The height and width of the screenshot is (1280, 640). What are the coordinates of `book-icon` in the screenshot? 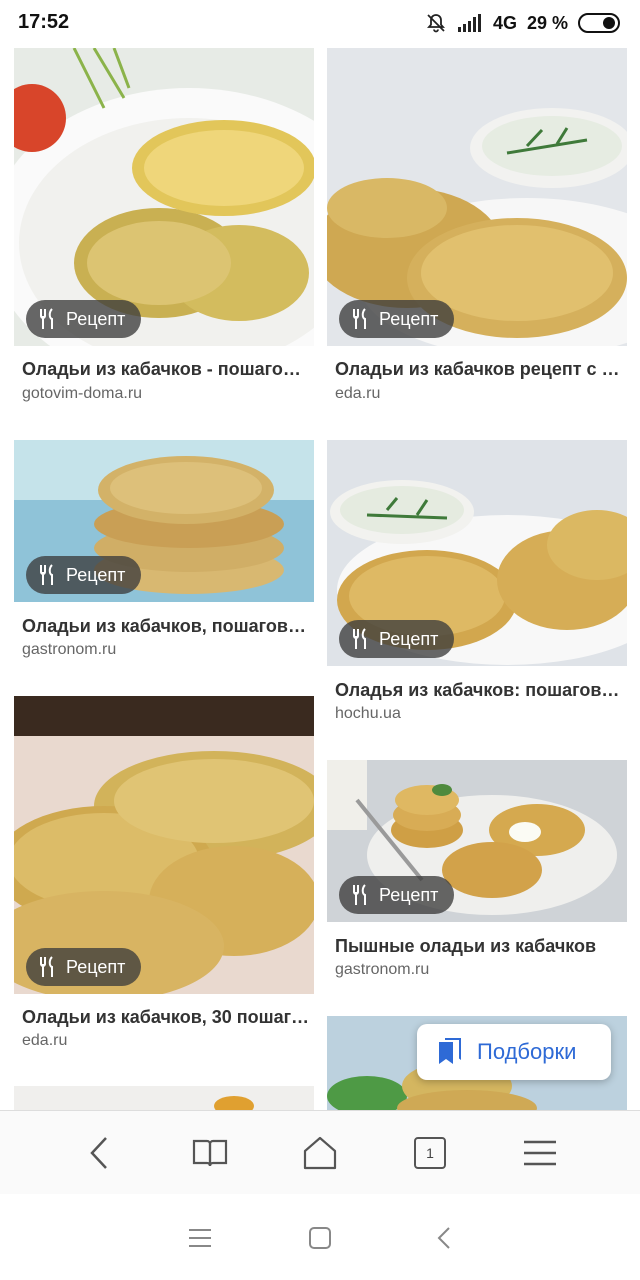 It's located at (210, 1153).